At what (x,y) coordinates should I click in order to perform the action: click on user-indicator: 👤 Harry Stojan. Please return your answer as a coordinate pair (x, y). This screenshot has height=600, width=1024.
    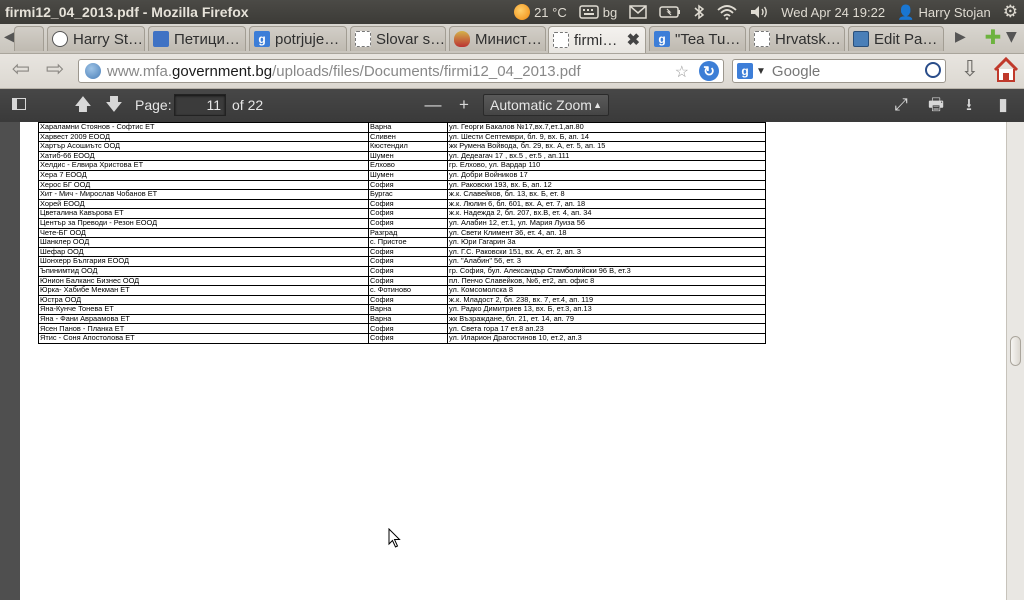
    Looking at the image, I should click on (944, 12).